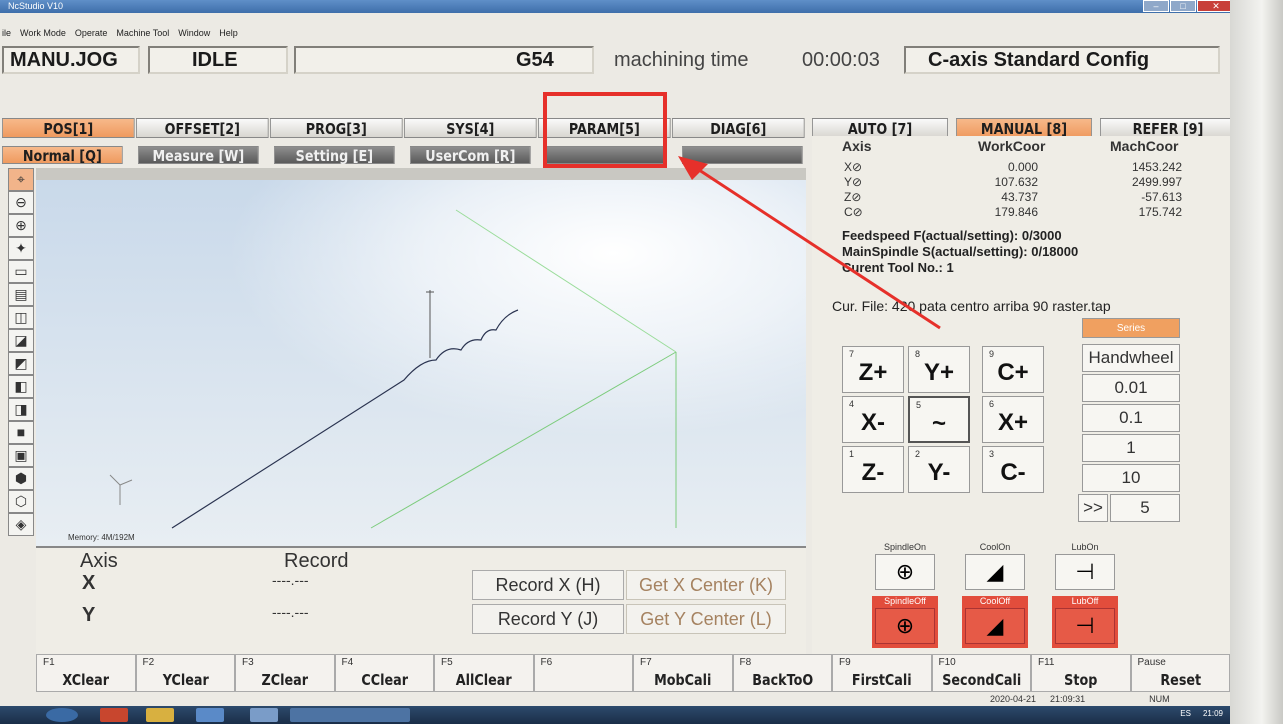  Describe the element at coordinates (738, 128) in the screenshot. I see `tab-diag: DIAG[6]` at that location.